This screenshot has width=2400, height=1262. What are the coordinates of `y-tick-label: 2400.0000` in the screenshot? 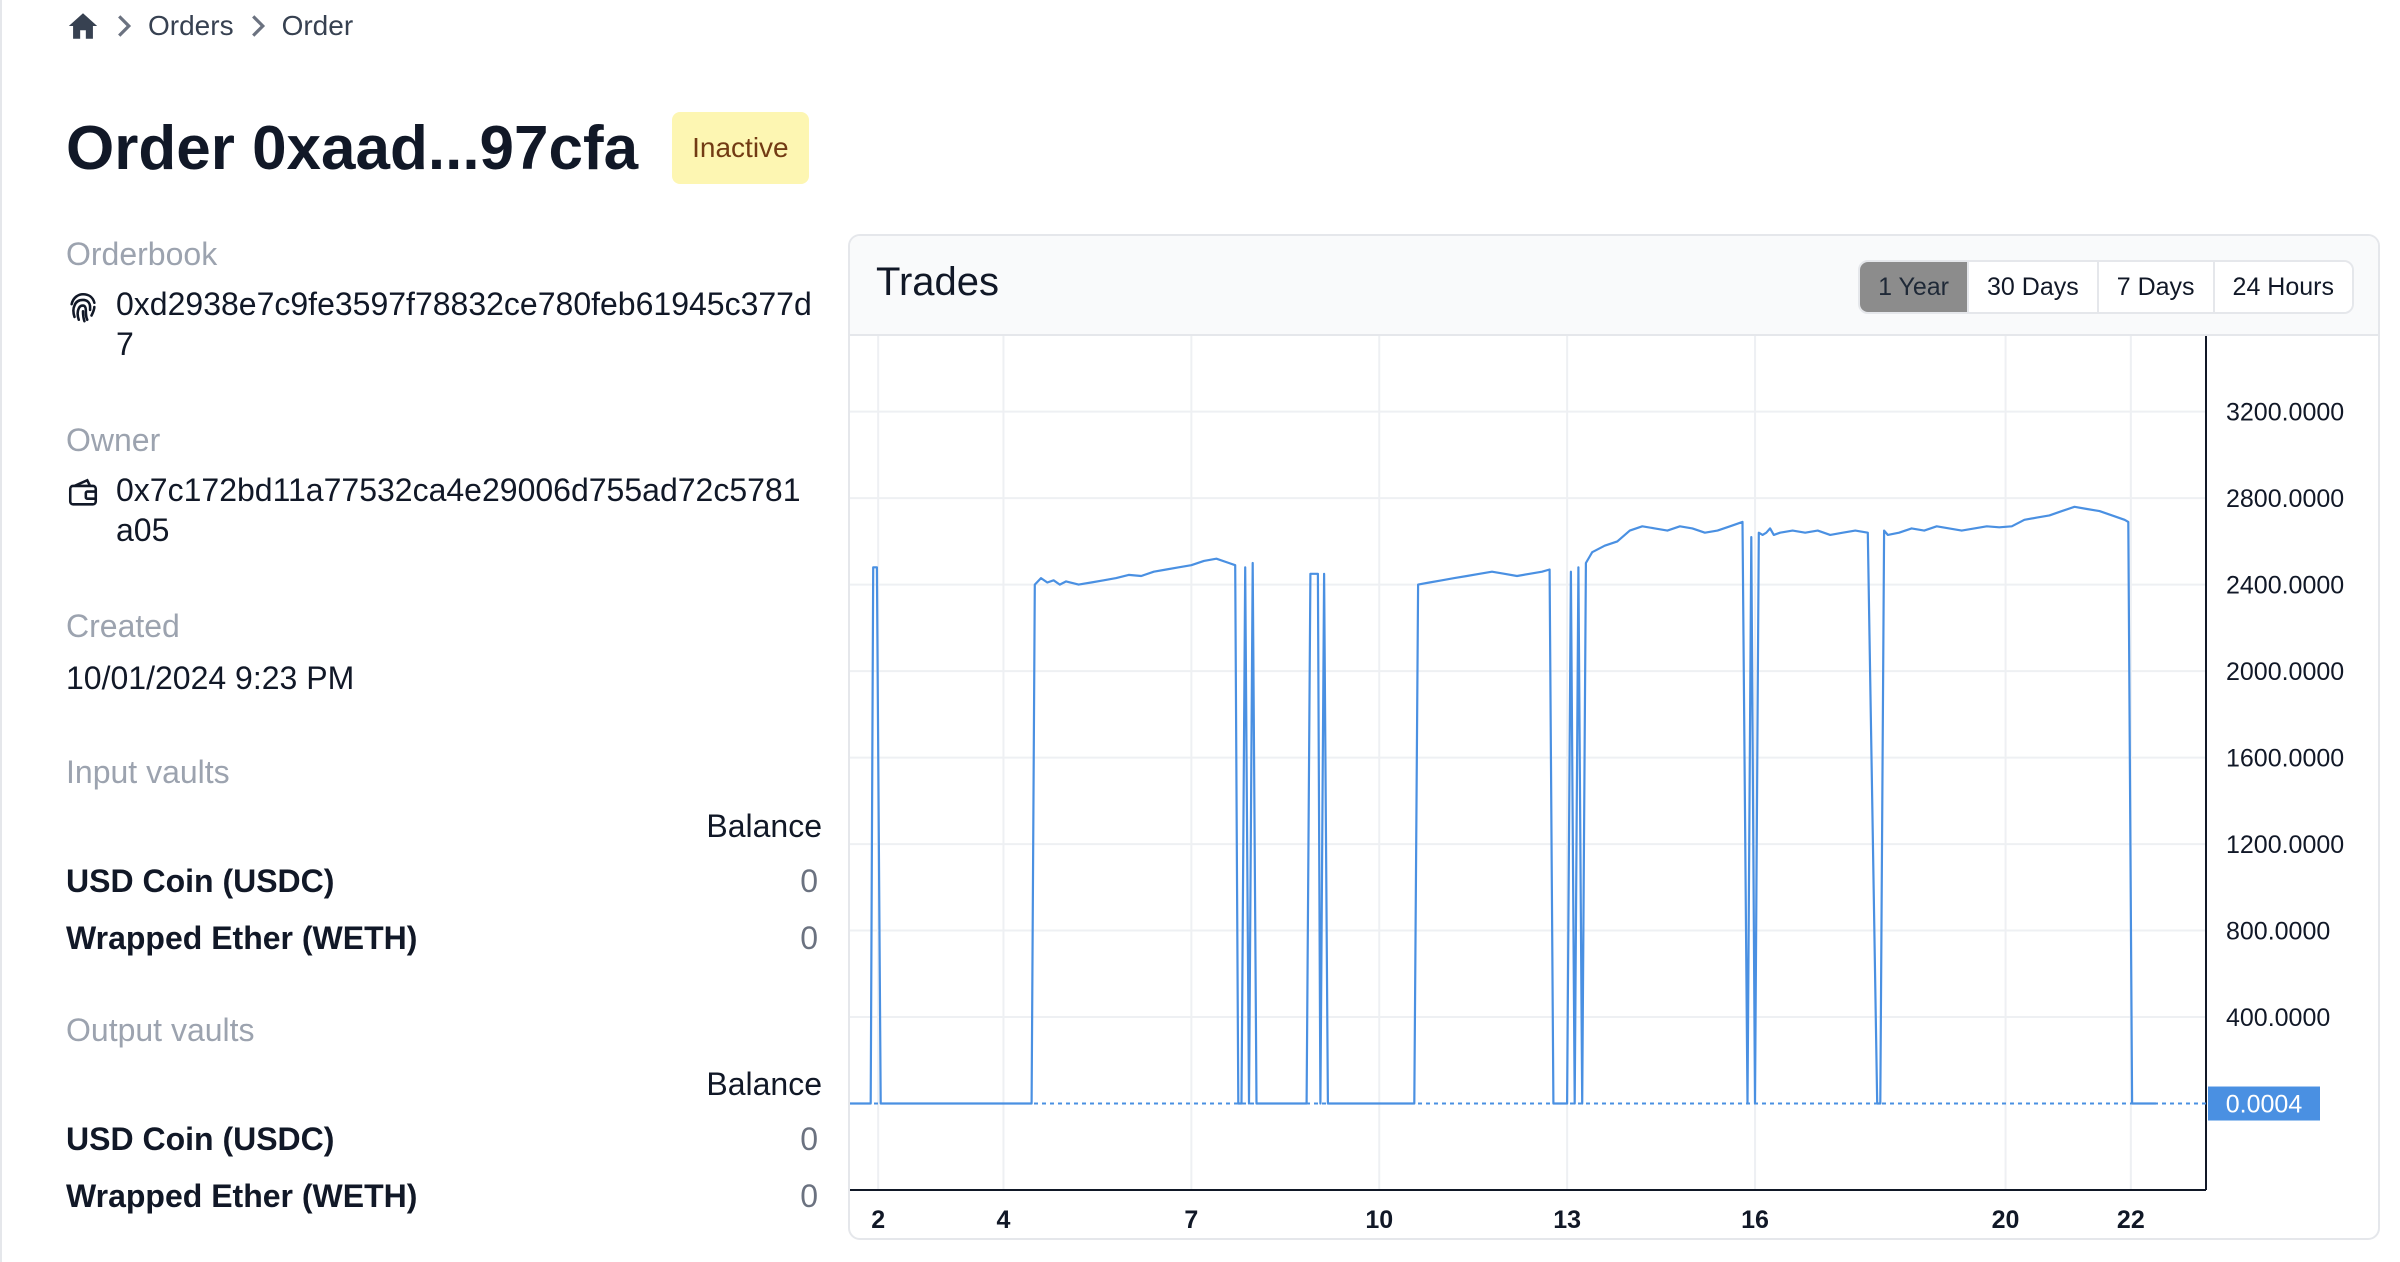 It's located at (2285, 586).